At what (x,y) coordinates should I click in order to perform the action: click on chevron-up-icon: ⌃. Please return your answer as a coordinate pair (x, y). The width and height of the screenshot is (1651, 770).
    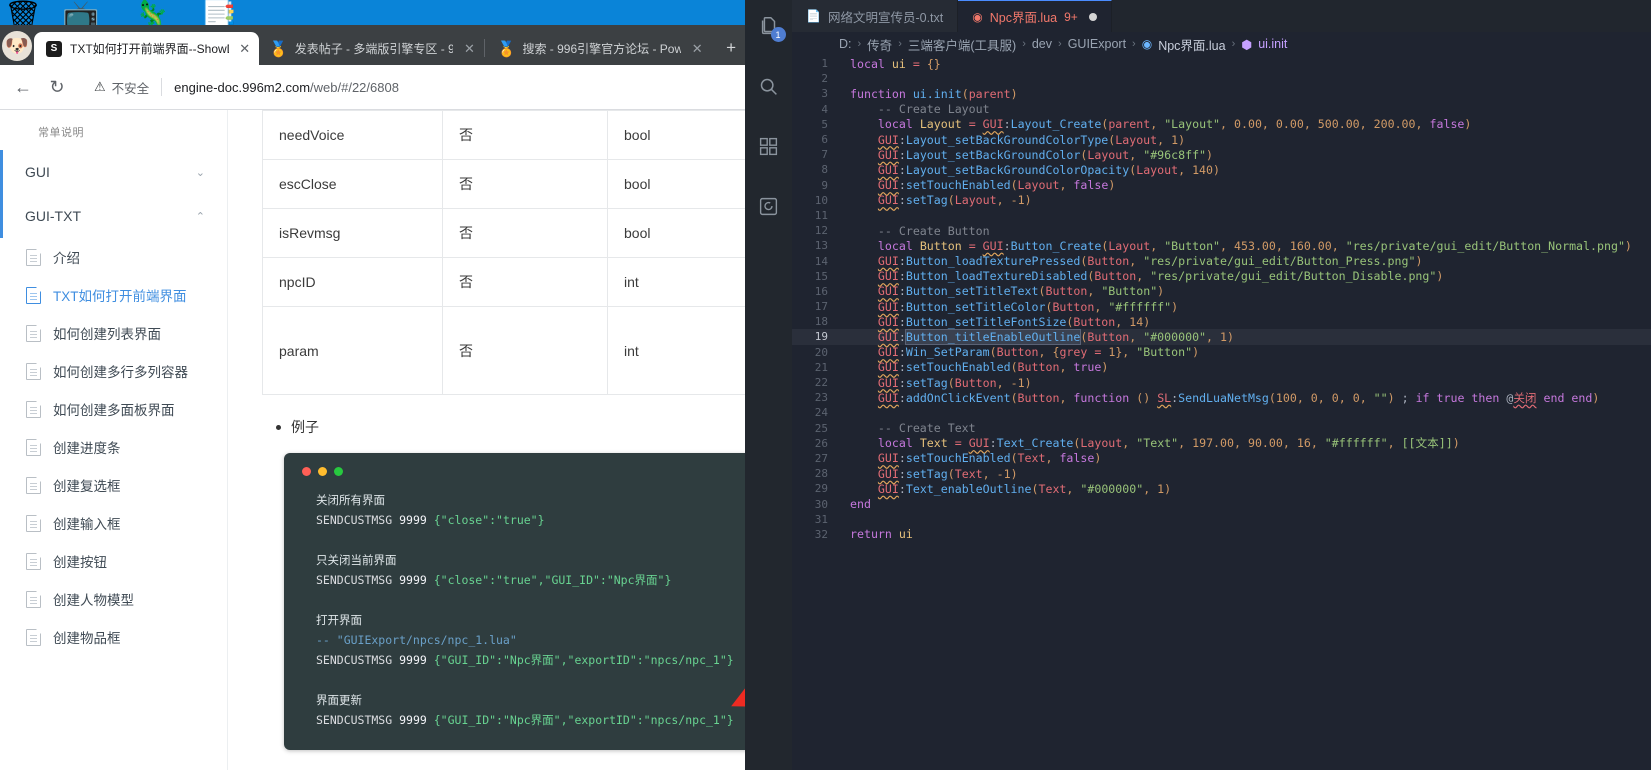
    Looking at the image, I should click on (200, 216).